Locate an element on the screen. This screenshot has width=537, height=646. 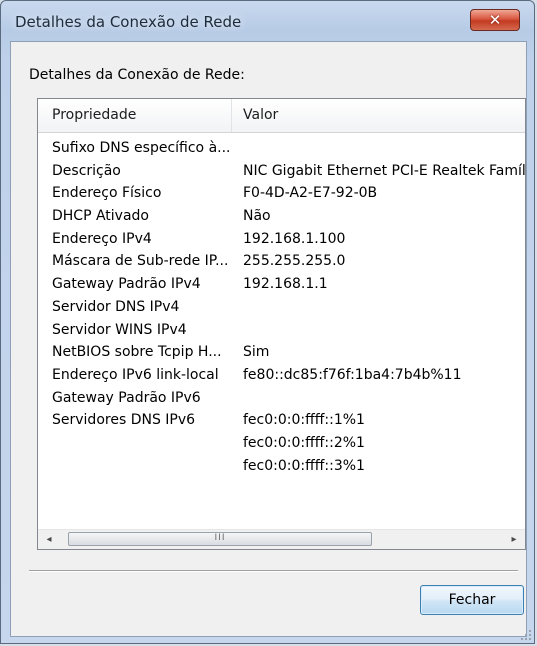
property-cell: Descrição is located at coordinates (86, 170).